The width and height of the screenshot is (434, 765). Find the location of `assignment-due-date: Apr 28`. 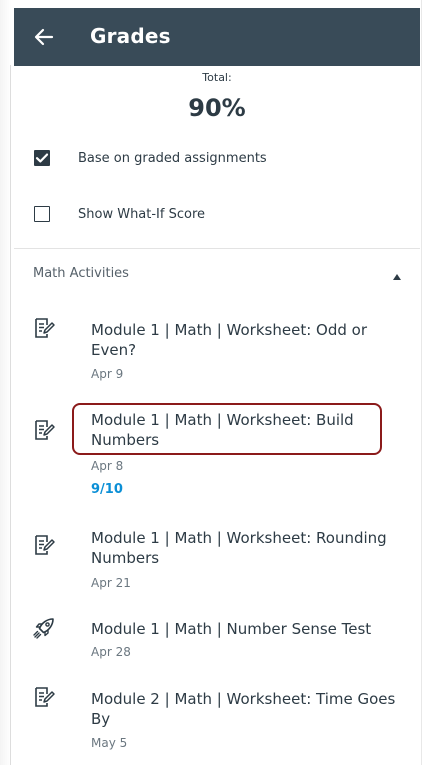

assignment-due-date: Apr 28 is located at coordinates (111, 652).